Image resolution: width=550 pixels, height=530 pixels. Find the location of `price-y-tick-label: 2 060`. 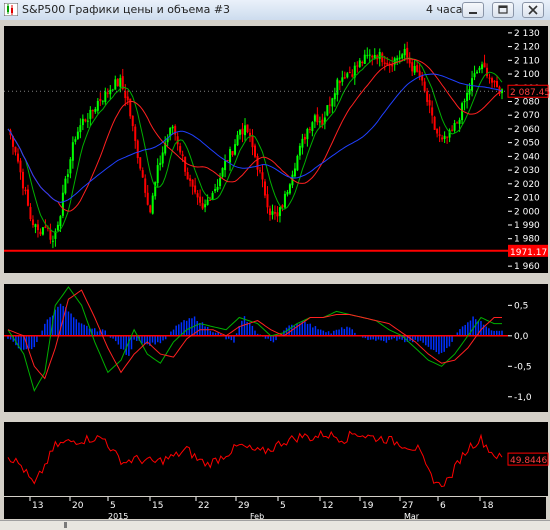

price-y-tick-label: 2 060 is located at coordinates (527, 130).